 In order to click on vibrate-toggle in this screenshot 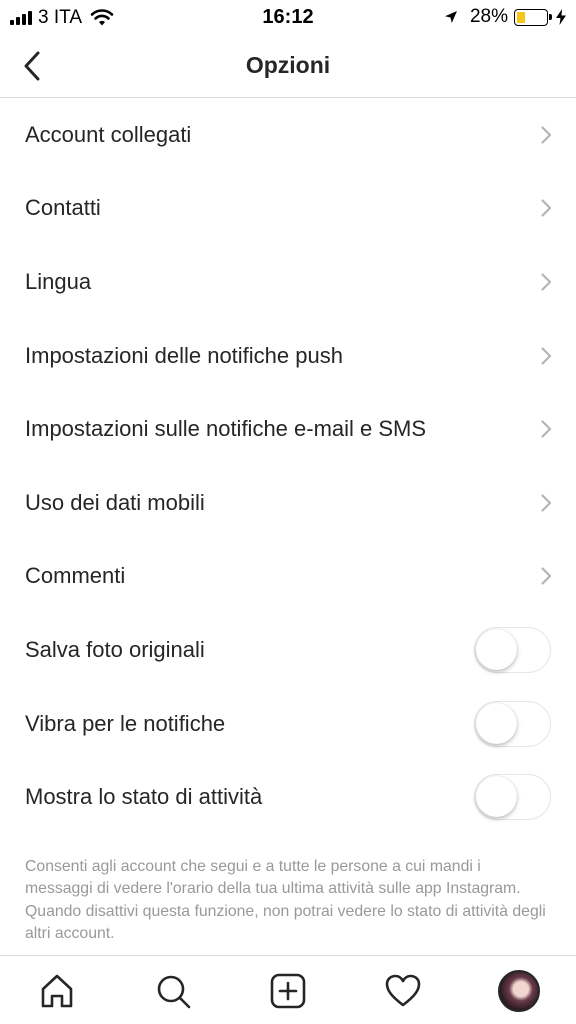, I will do `click(512, 723)`.